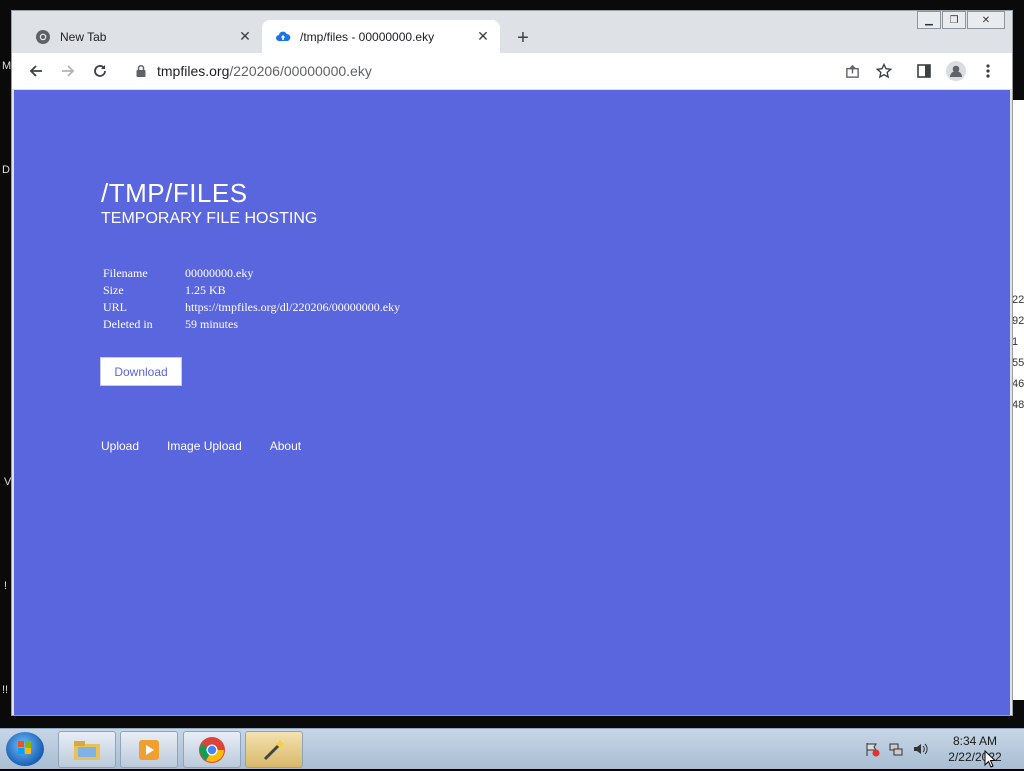  Describe the element at coordinates (219, 273) in the screenshot. I see `info-value: 00000000.eky` at that location.